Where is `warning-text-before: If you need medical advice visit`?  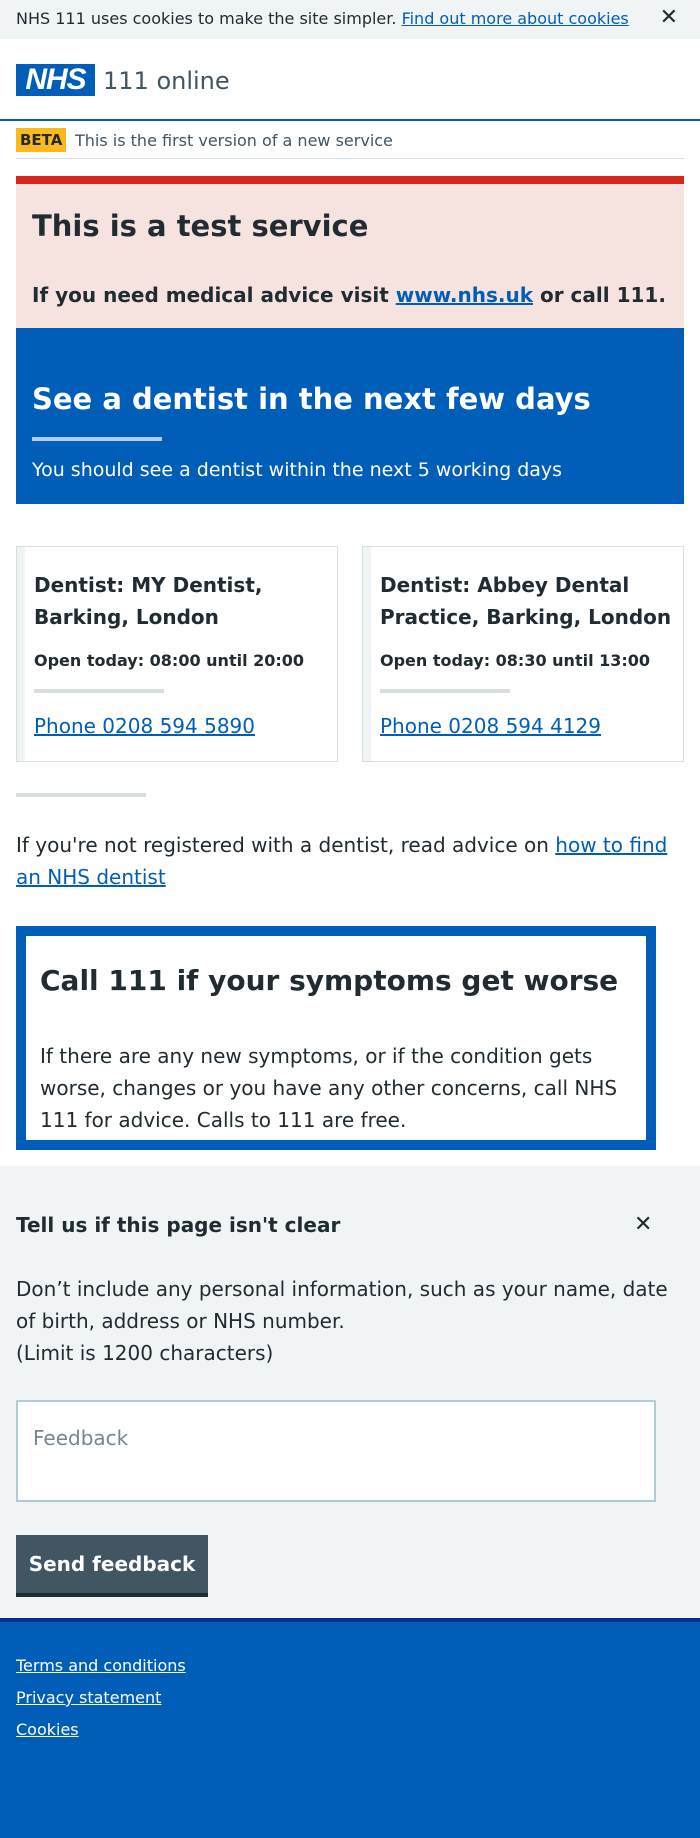
warning-text-before: If you need medical advice visit is located at coordinates (214, 295).